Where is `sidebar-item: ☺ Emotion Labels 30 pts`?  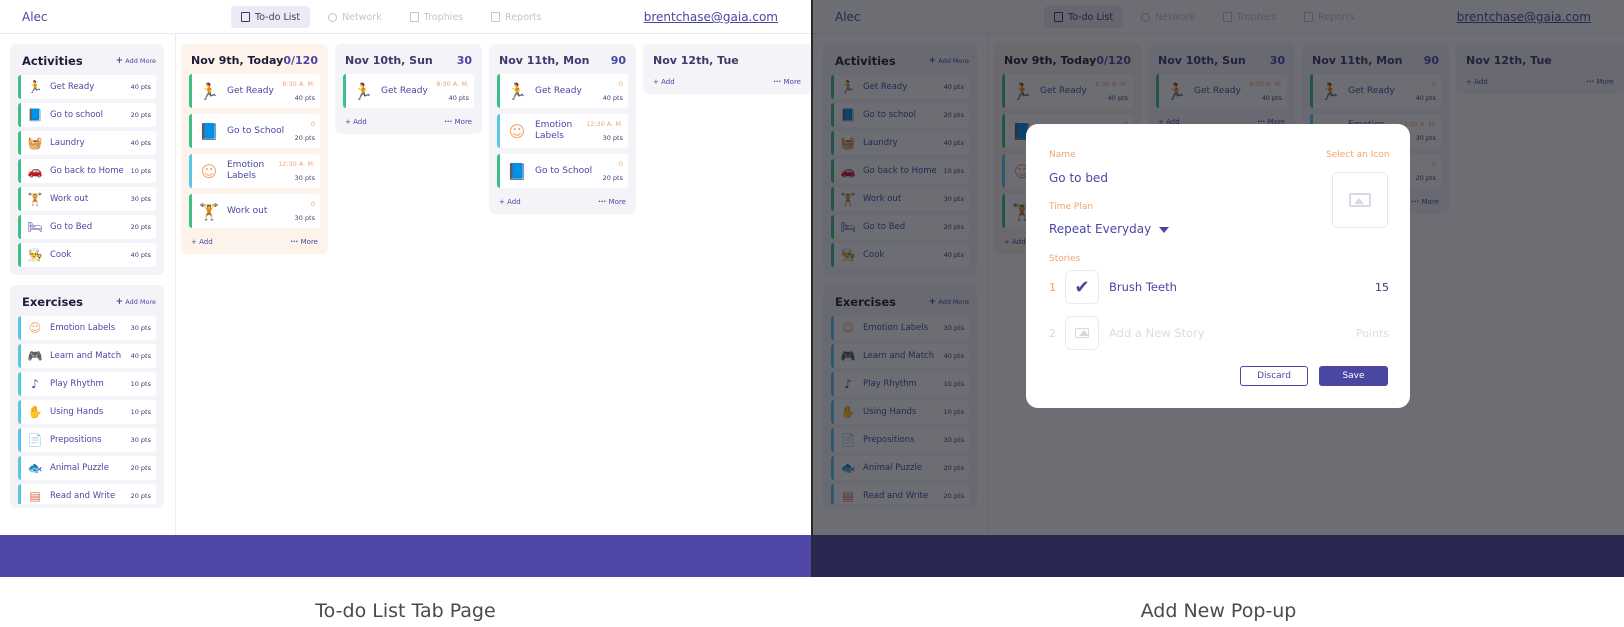 sidebar-item: ☺ Emotion Labels 30 pts is located at coordinates (87, 328).